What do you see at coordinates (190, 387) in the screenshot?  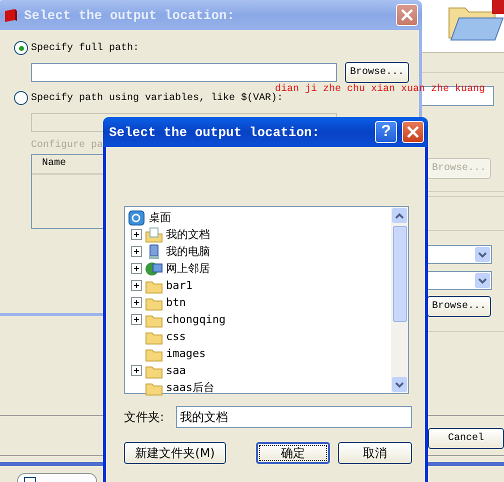 I see `tree-label: saas后台` at bounding box center [190, 387].